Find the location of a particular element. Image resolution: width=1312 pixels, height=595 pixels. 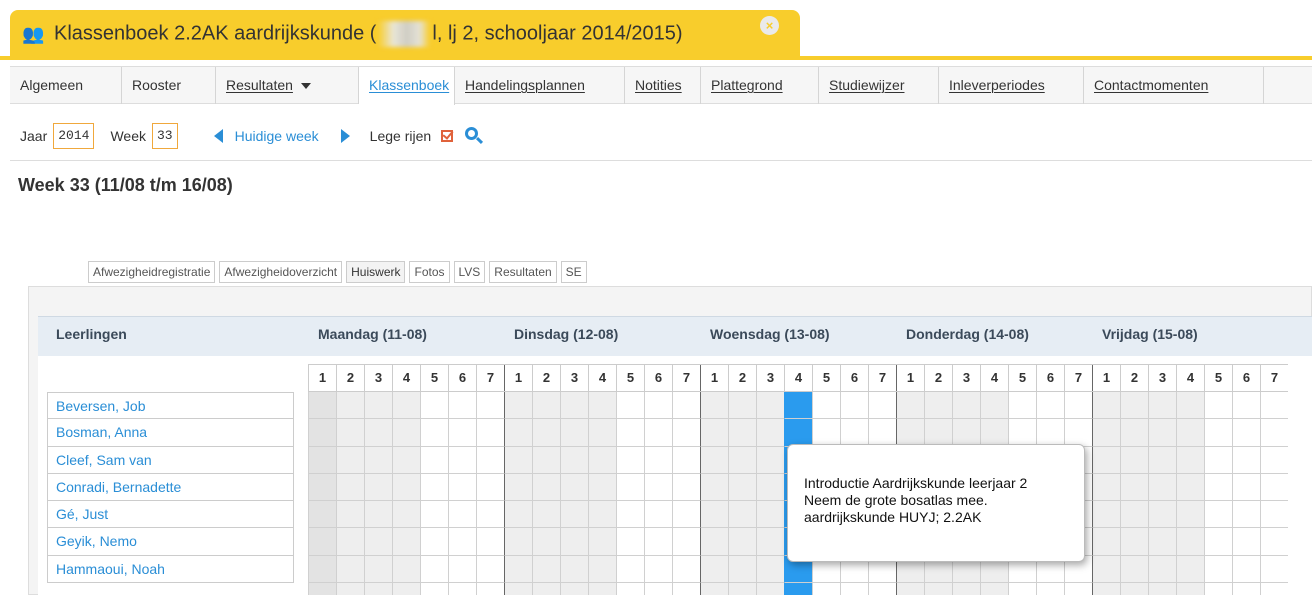

nav-tab-notities: Notities is located at coordinates (663, 85).